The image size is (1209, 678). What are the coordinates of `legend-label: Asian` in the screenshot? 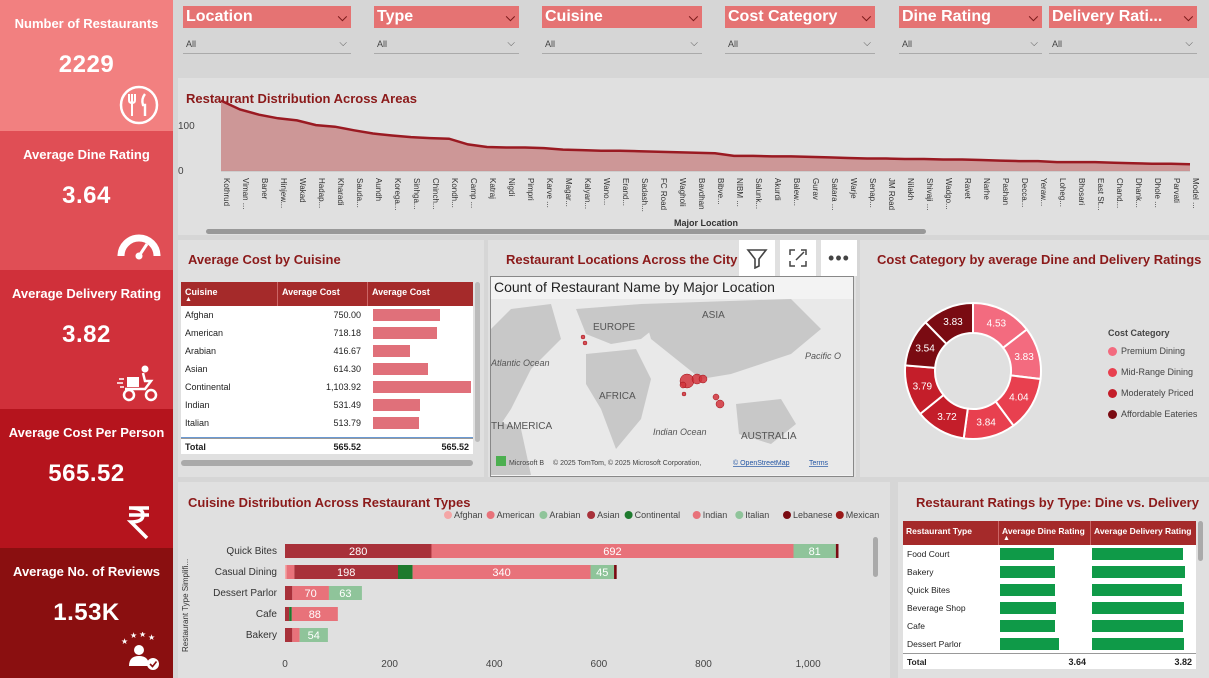 It's located at (608, 515).